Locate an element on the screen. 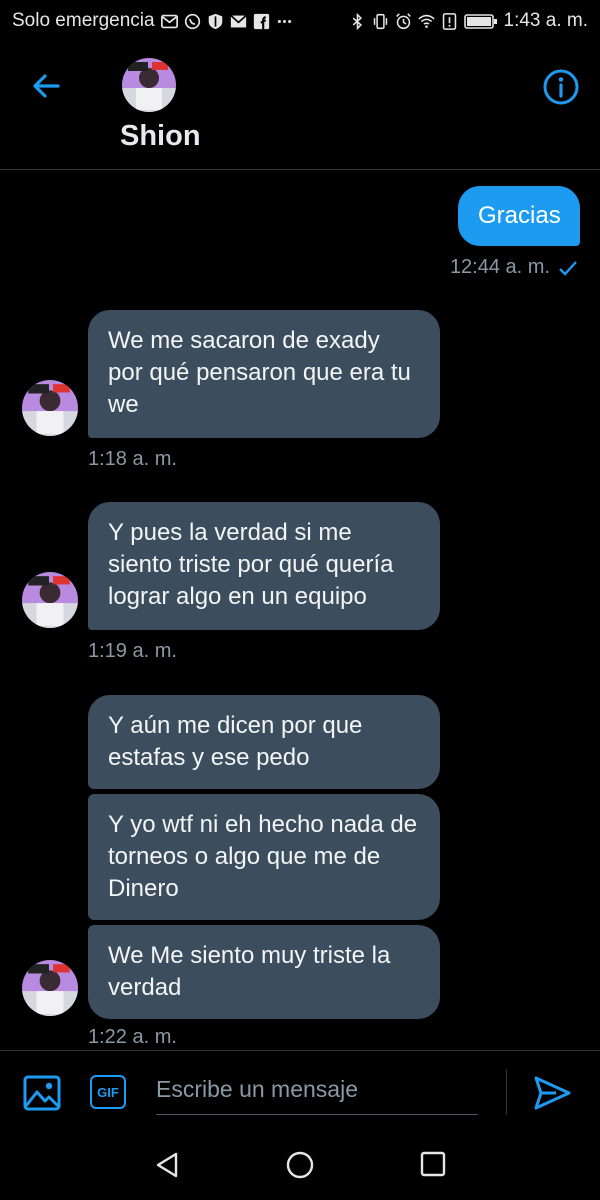 This screenshot has height=1200, width=600. bluetooth-icon is located at coordinates (357, 21).